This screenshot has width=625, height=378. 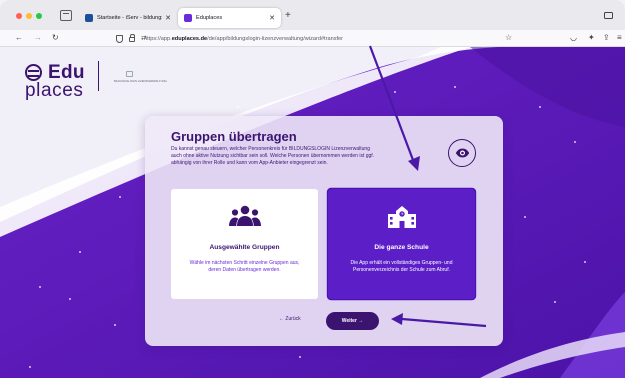 What do you see at coordinates (19, 38) in the screenshot?
I see `back-arrow-icon: ←` at bounding box center [19, 38].